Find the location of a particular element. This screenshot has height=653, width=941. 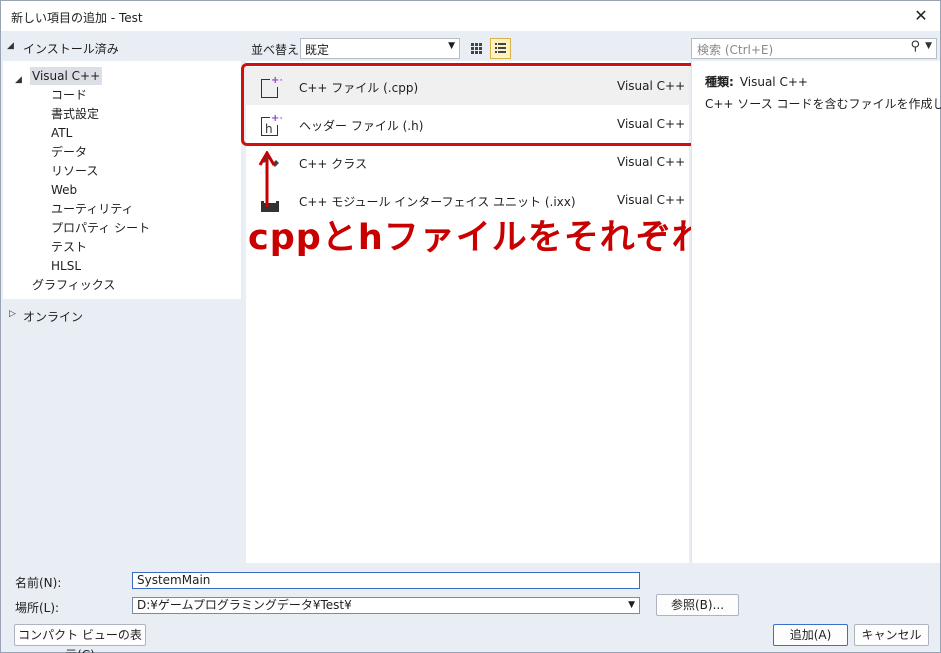

item-name: C++ モジュール インターフェイス ユニット (.ixx) is located at coordinates (437, 202).